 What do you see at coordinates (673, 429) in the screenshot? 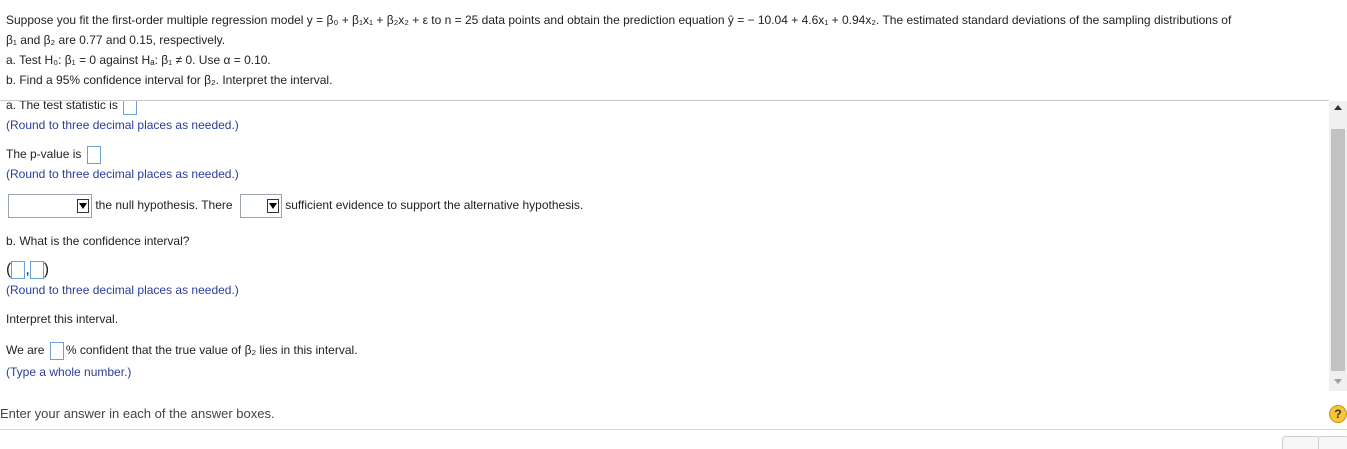
I see `bottom-divider` at bounding box center [673, 429].